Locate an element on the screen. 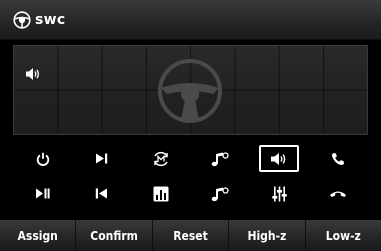 This screenshot has width=381, height=251. low-z-button: Low-z is located at coordinates (343, 235).